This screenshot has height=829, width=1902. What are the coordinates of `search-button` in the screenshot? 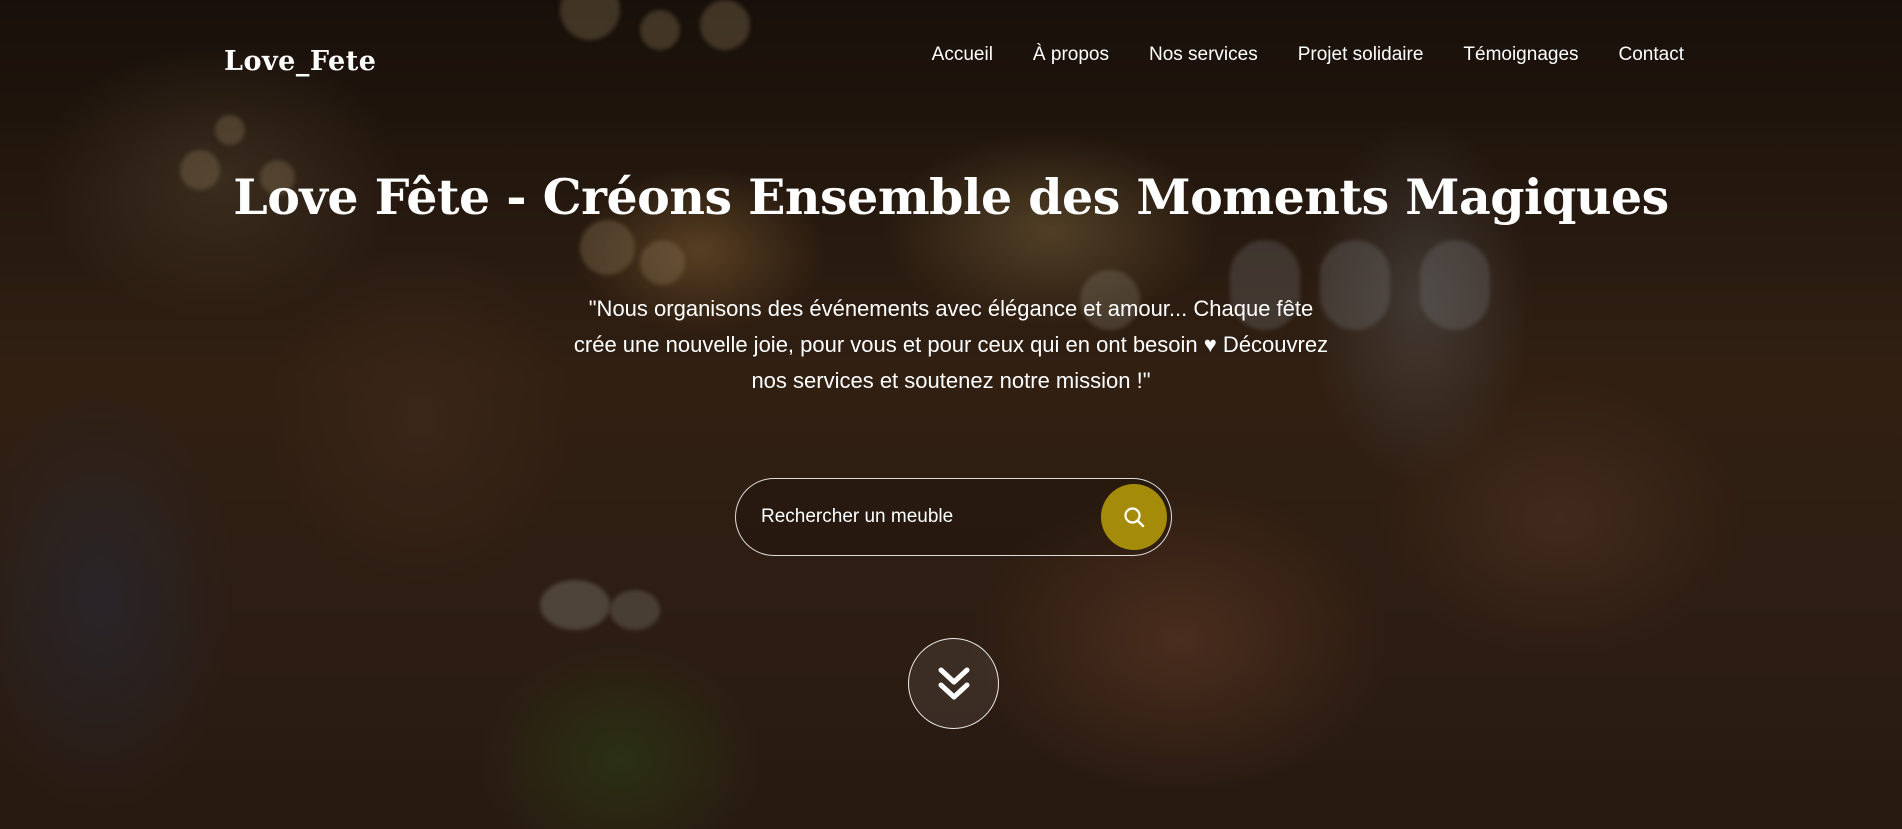 It's located at (1134, 517).